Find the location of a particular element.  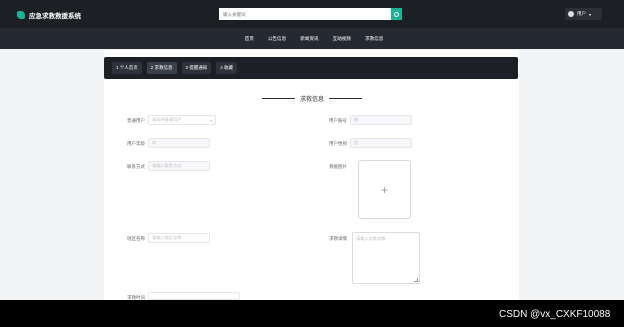

nav-notices: 公告信息 is located at coordinates (277, 39).